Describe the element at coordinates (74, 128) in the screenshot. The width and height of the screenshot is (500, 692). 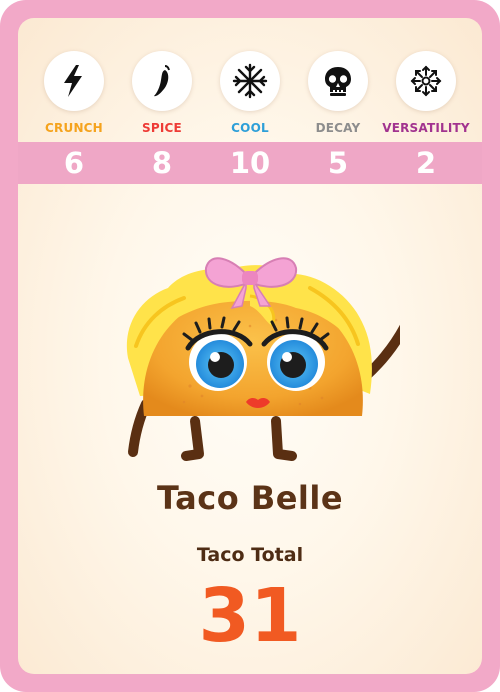
I see `stat-label-crunch: CRUNCH` at that location.